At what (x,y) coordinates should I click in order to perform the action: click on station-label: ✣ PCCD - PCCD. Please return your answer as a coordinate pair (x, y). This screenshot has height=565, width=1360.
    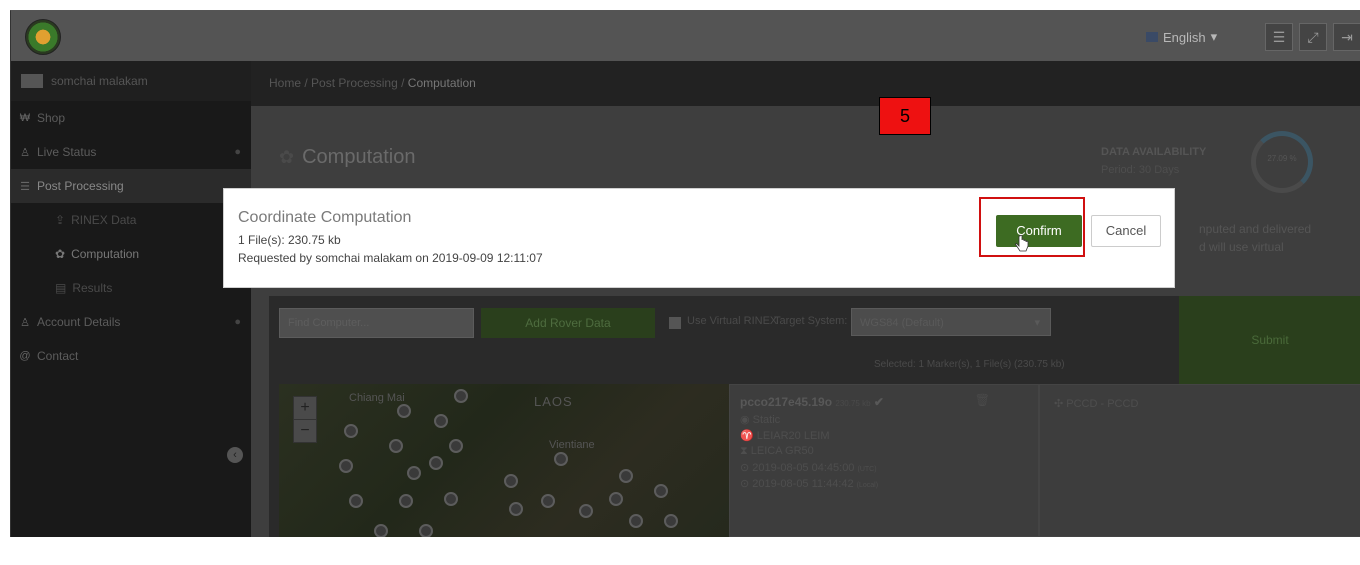
    Looking at the image, I should click on (1096, 403).